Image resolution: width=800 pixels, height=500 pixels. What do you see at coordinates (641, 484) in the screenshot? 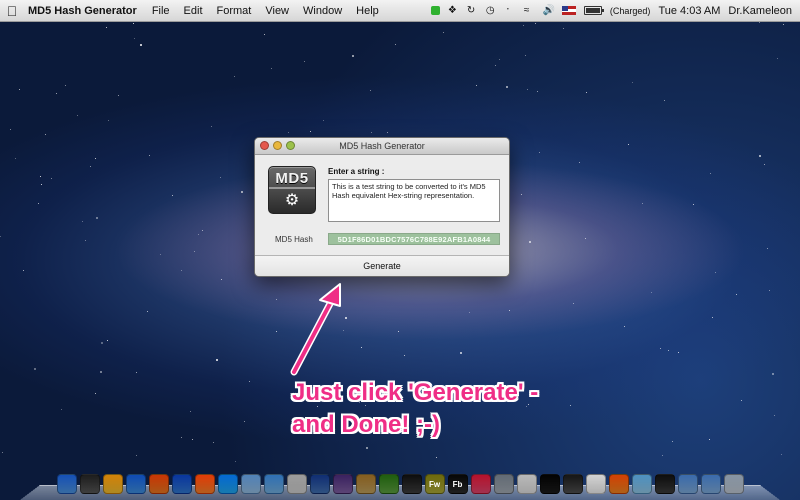
I see `cube2-icon` at bounding box center [641, 484].